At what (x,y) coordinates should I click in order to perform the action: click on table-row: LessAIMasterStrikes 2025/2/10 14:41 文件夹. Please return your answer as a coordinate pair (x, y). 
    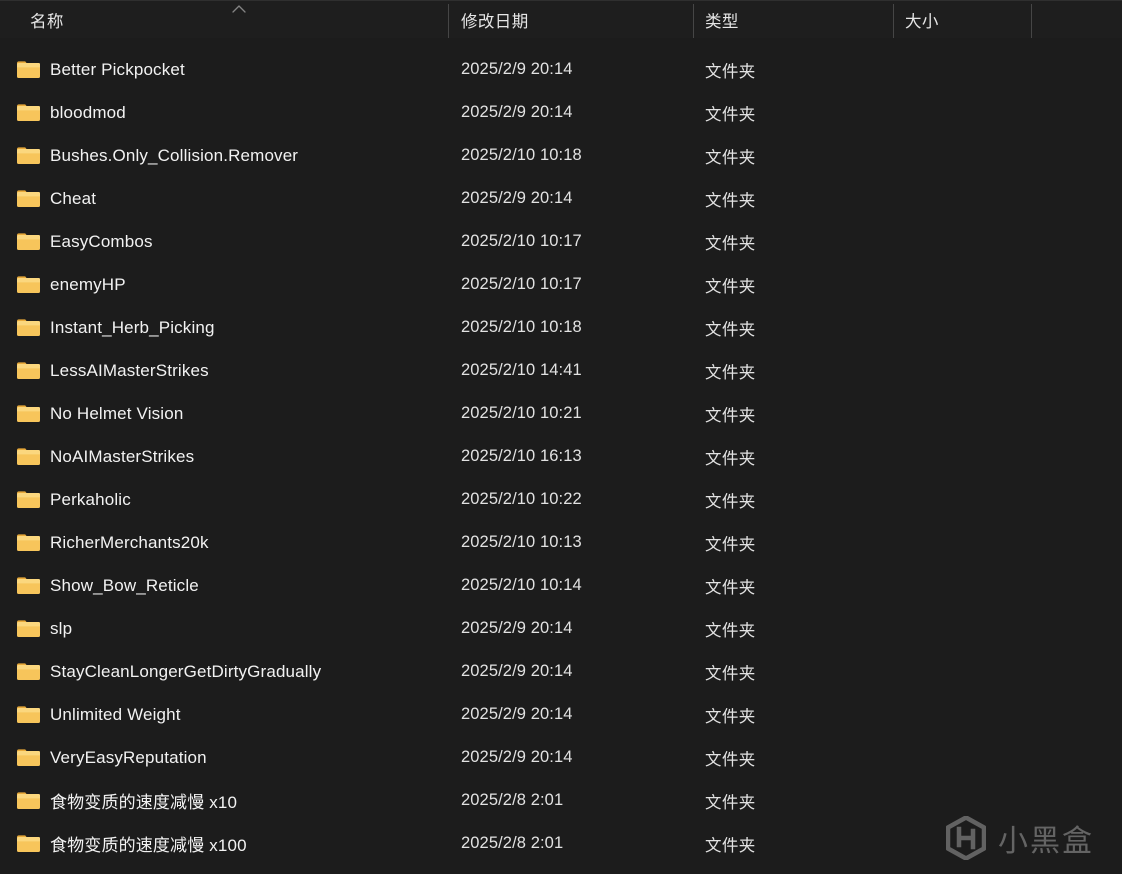
    Looking at the image, I should click on (561, 370).